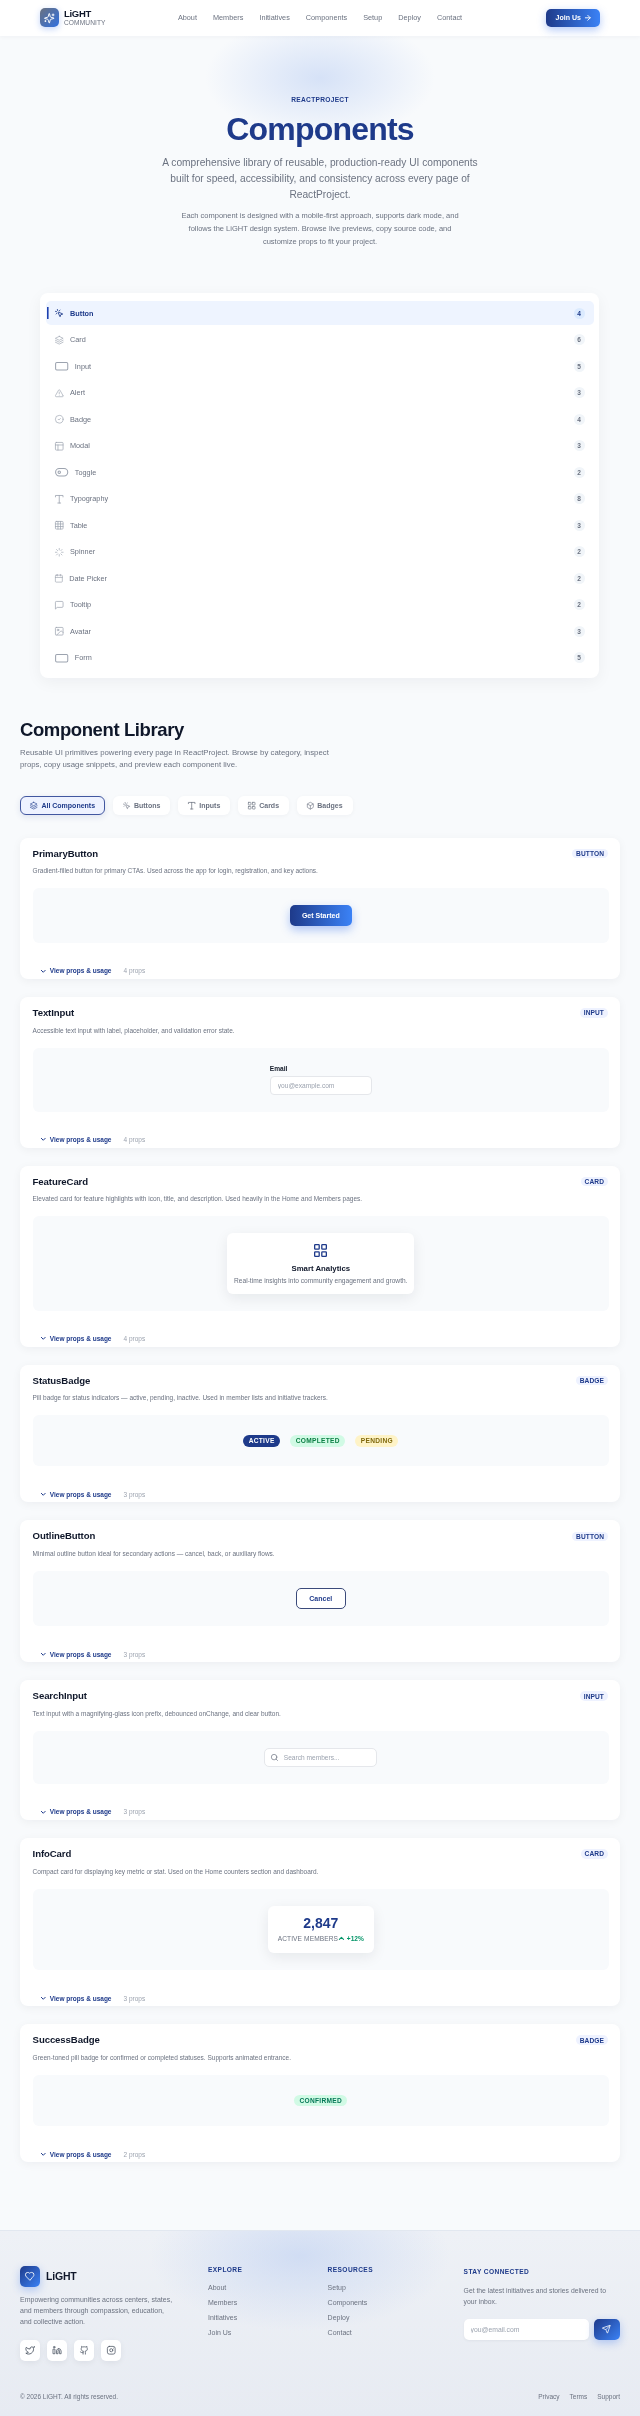  Describe the element at coordinates (61, 1380) in the screenshot. I see `component-name: StatusBadge` at that location.